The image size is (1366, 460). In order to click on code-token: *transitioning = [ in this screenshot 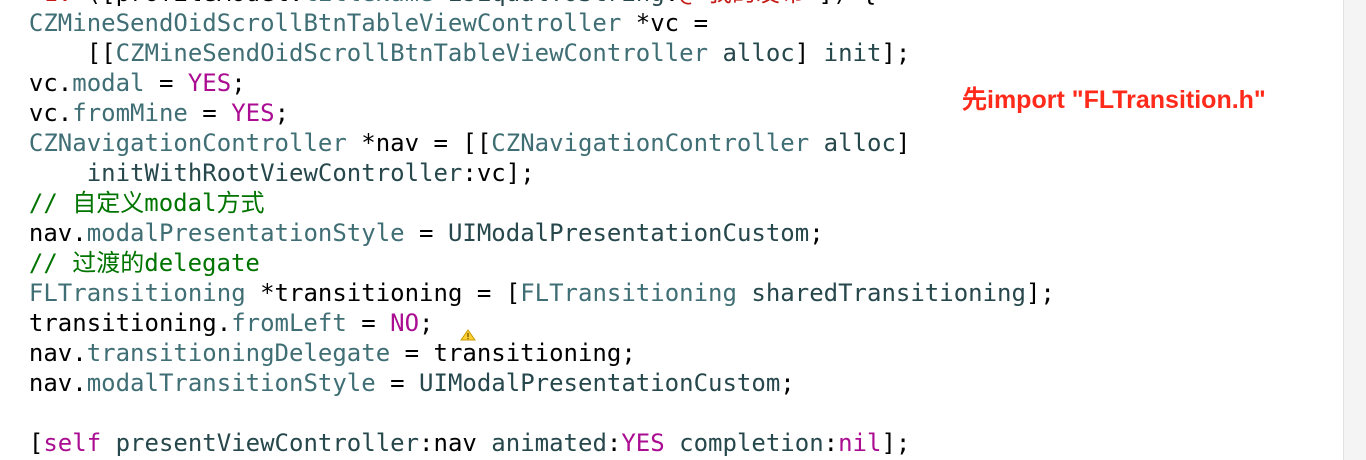, I will do `click(383, 293)`.